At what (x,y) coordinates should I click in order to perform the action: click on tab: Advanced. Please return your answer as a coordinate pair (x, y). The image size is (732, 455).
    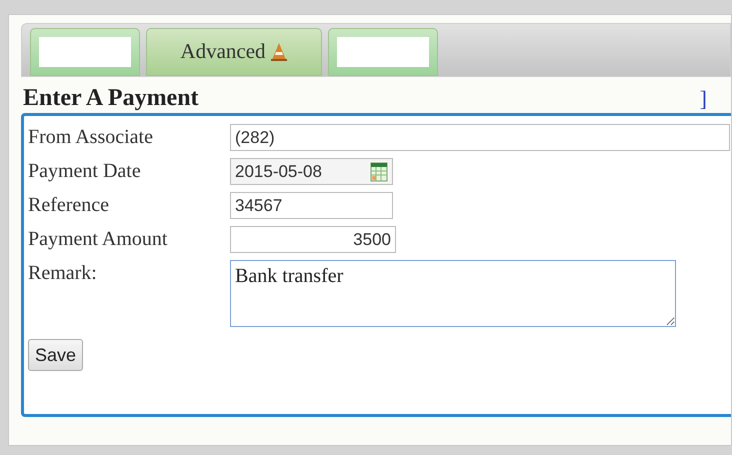
    Looking at the image, I should click on (234, 52).